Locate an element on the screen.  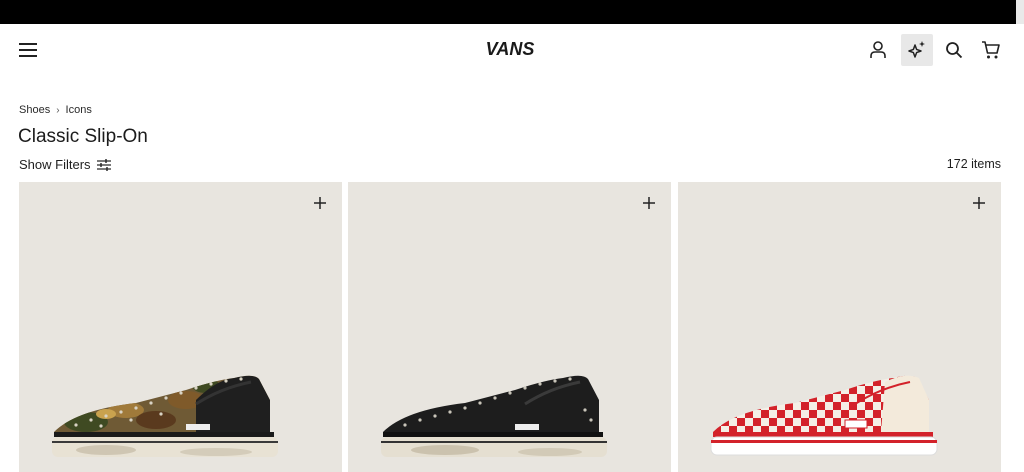
menu-icon is located at coordinates (28, 50).